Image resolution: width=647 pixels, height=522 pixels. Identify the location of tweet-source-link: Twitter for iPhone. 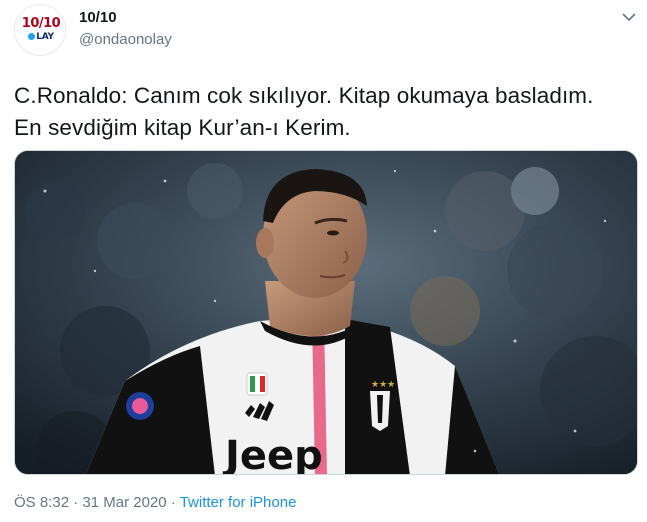
(238, 502).